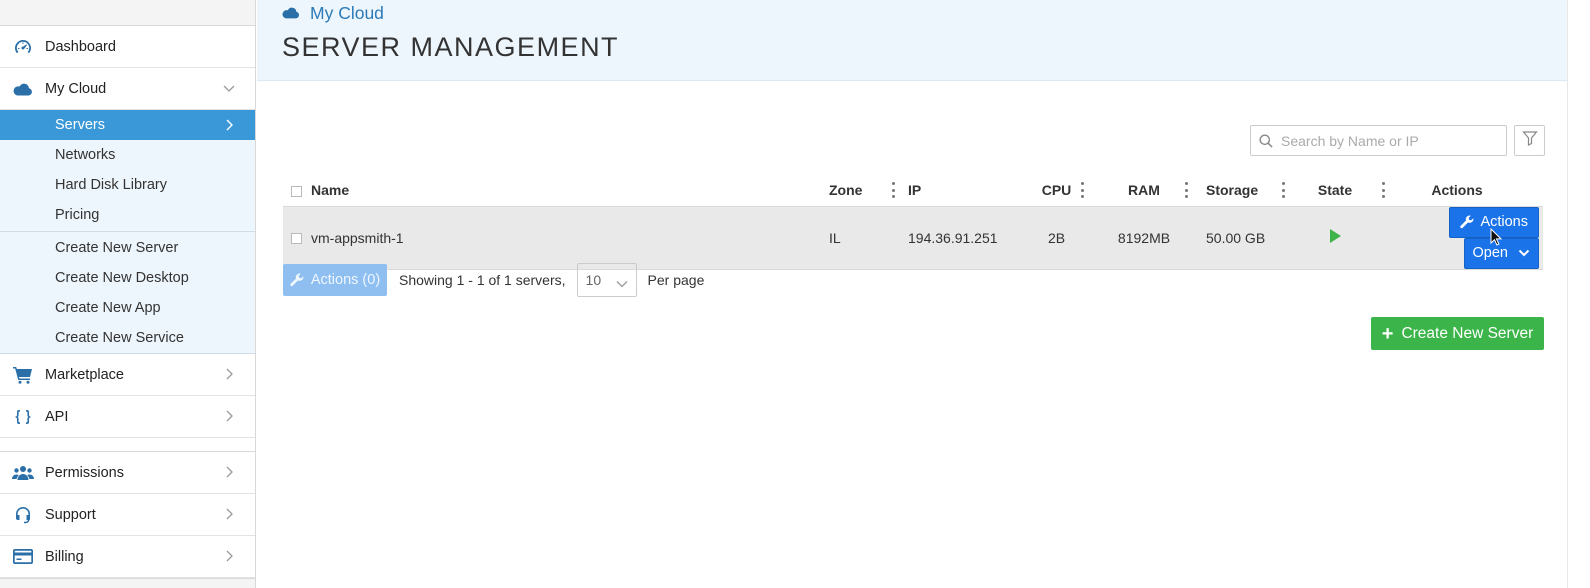  I want to click on column-header-ip: IP, so click(966, 190).